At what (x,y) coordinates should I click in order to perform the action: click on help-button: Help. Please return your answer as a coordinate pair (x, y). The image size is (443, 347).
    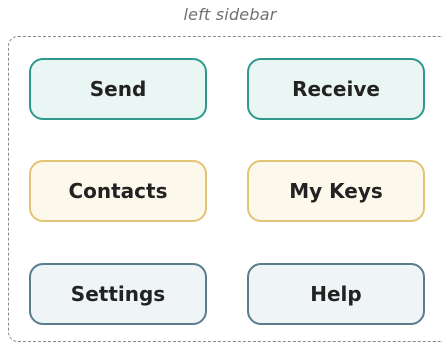
    Looking at the image, I should click on (336, 294).